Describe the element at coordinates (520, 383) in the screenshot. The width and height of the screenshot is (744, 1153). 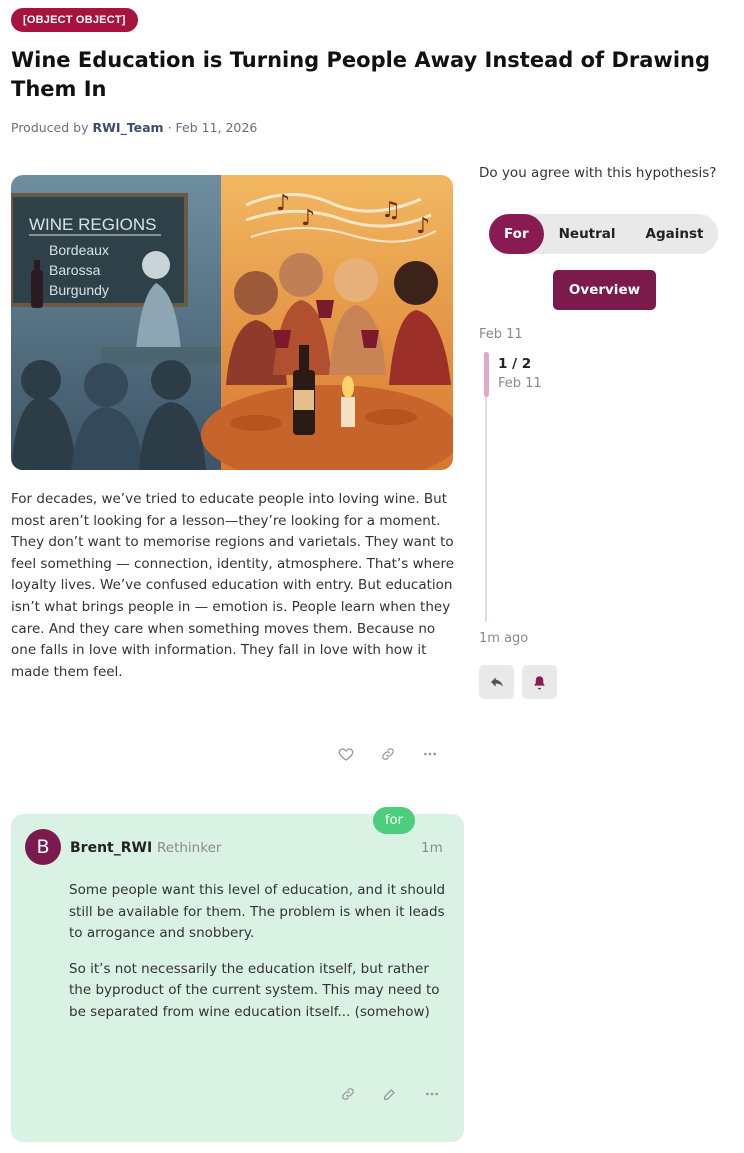
I see `timeline-current-date: Feb 11` at that location.